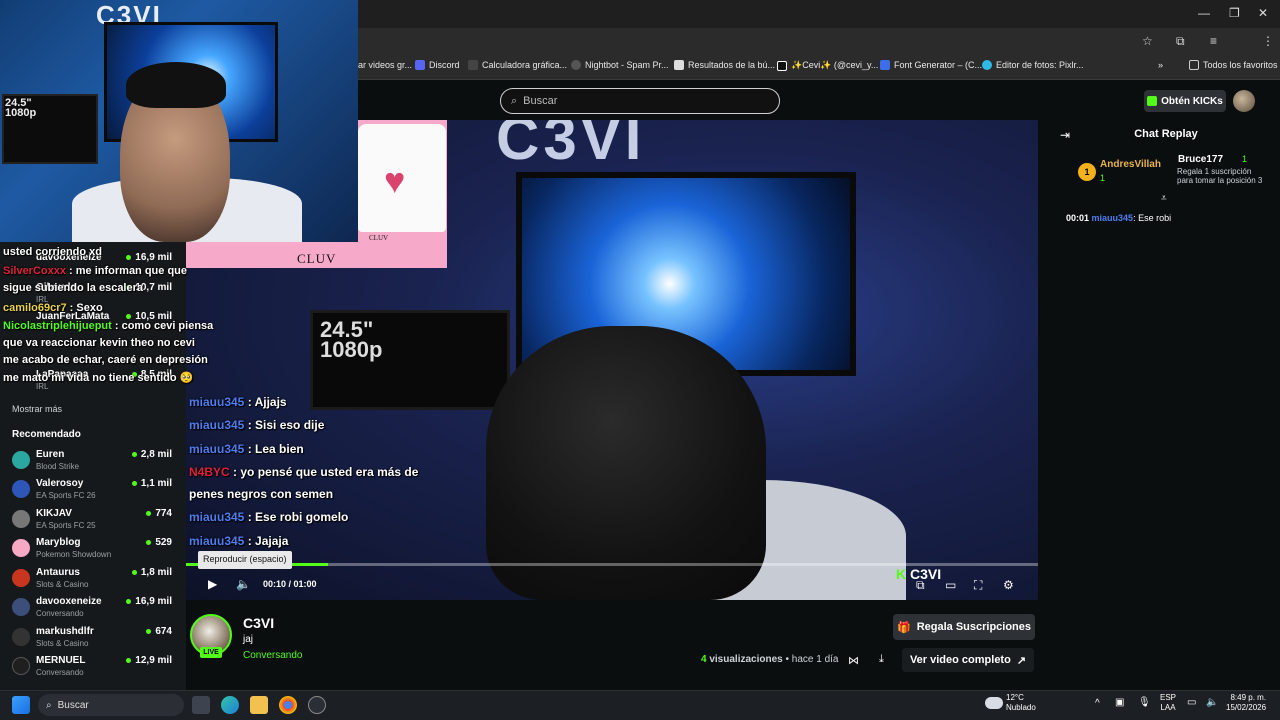  What do you see at coordinates (1008, 585) in the screenshot?
I see `settings-icon: ⚙` at bounding box center [1008, 585].